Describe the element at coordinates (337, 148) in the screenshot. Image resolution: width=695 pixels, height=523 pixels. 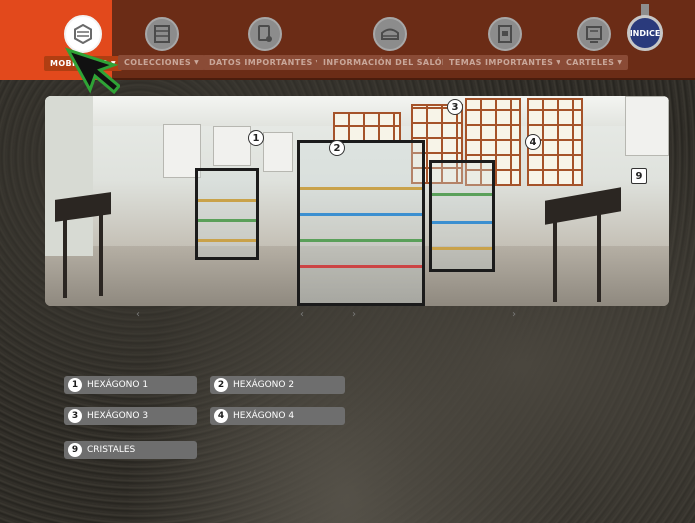
I see `panorama-hotspot-2: 2` at that location.